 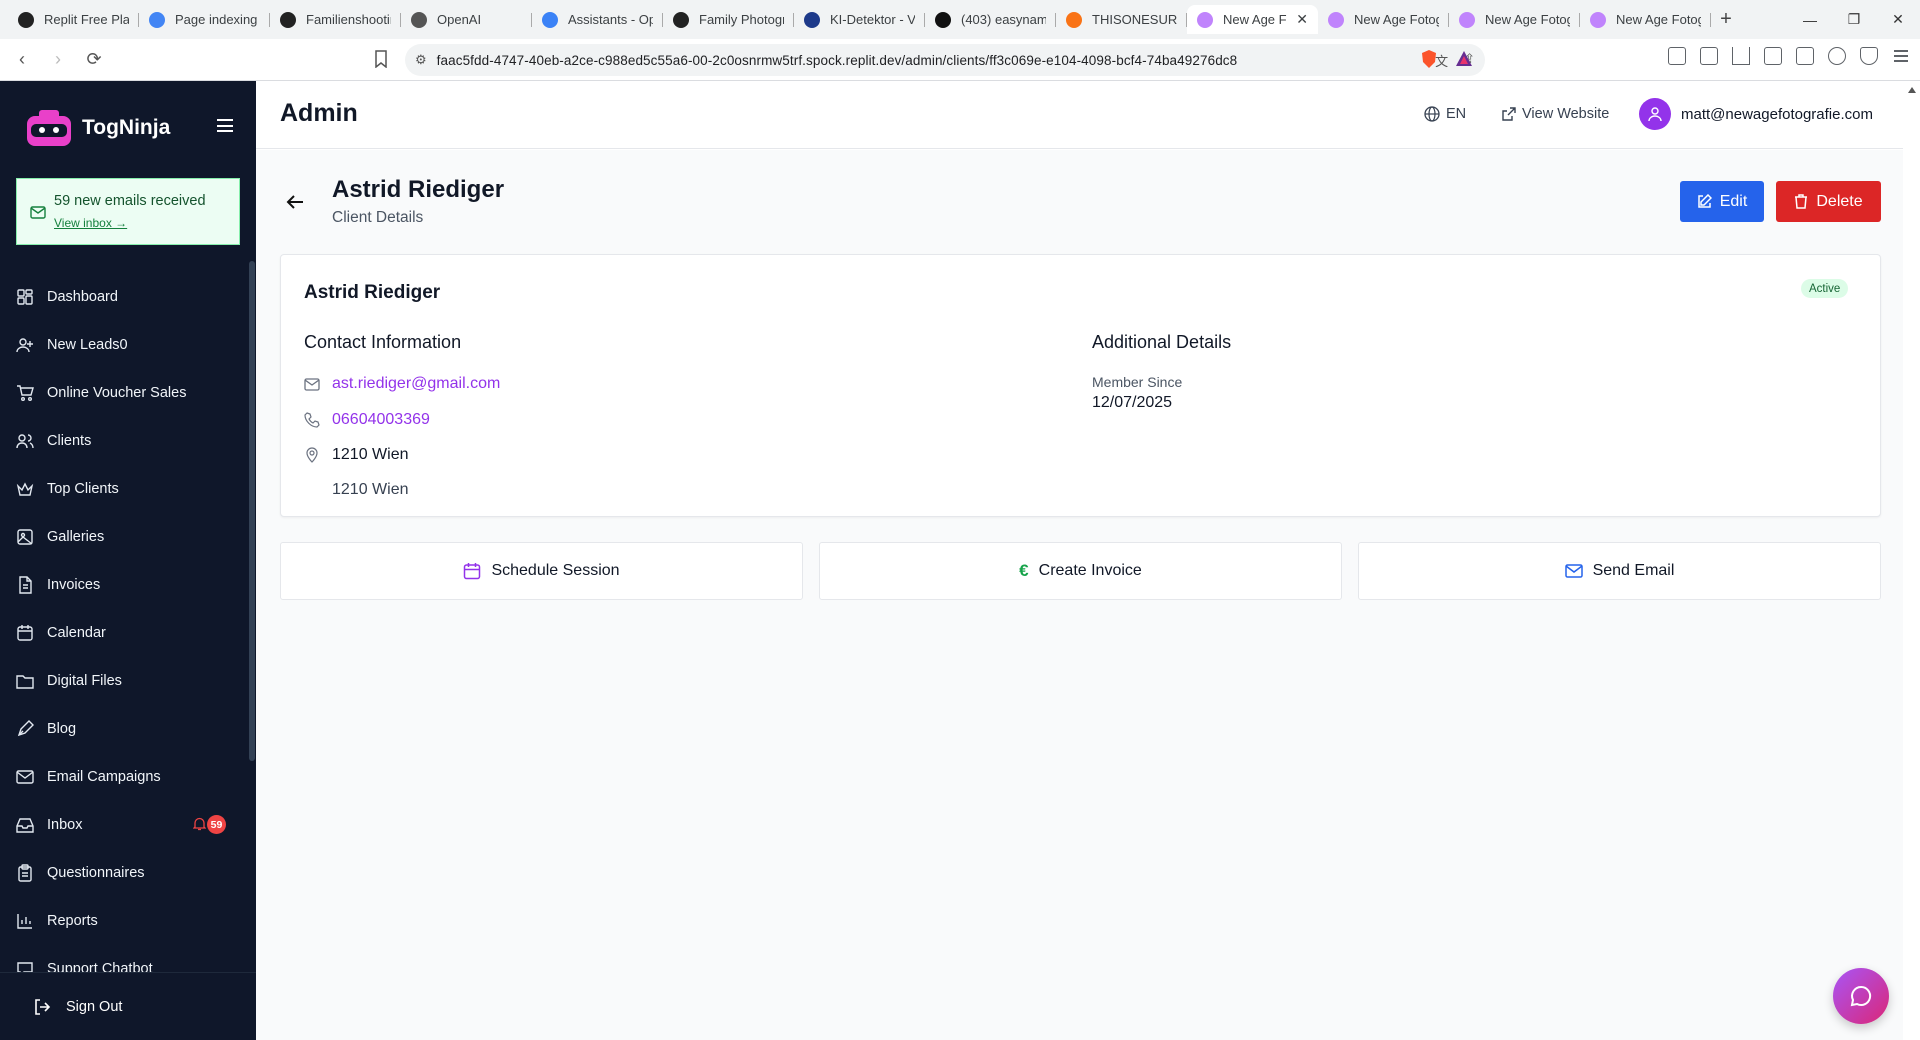 I want to click on browser-tab: Familienshooting, so click(x=335, y=19).